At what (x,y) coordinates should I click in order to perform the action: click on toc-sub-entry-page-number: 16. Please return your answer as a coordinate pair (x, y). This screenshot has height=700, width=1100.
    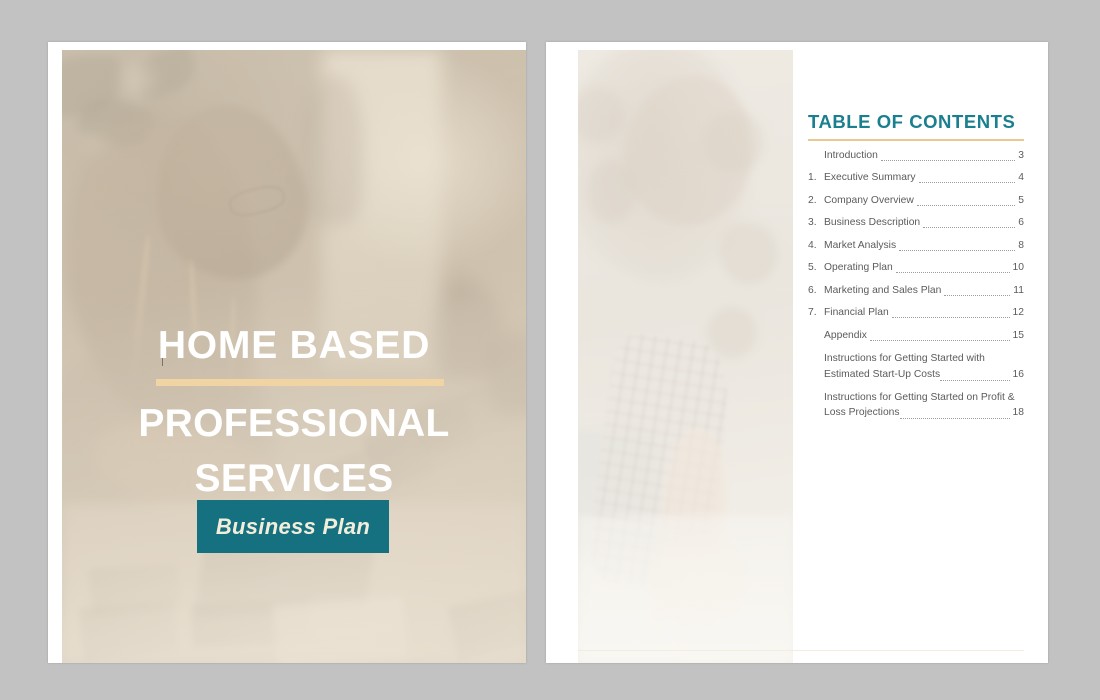
    Looking at the image, I should click on (1018, 374).